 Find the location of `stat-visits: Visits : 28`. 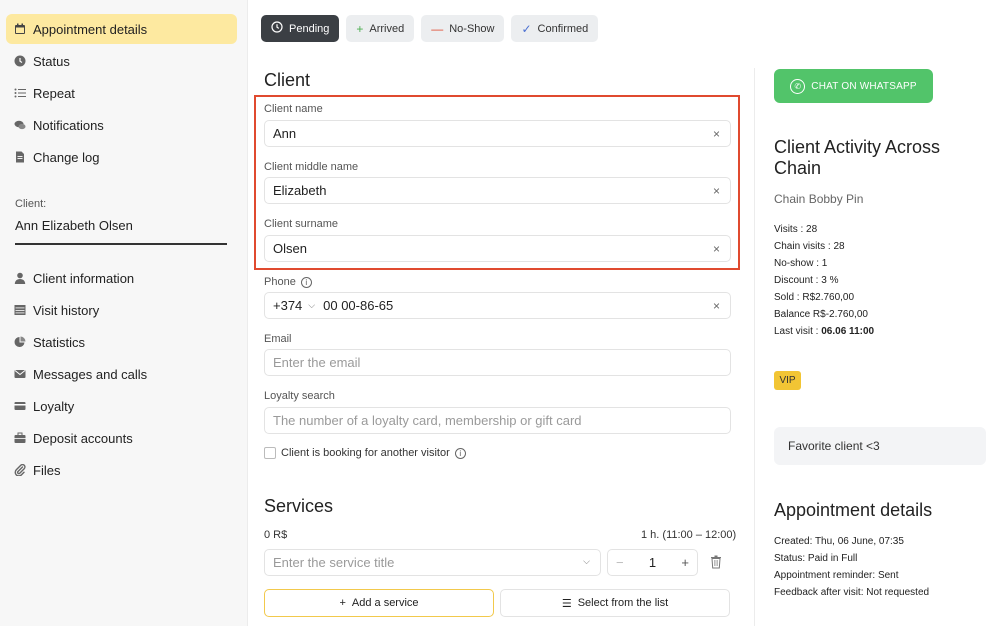

stat-visits: Visits : 28 is located at coordinates (796, 229).